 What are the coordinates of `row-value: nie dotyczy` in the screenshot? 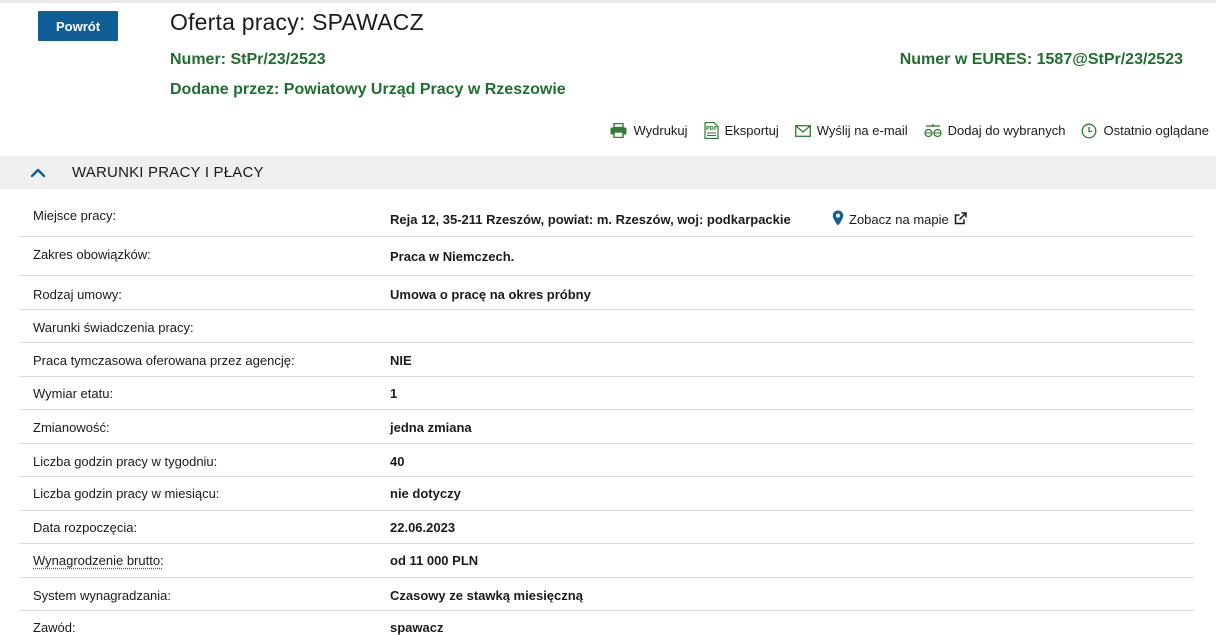 It's located at (425, 493).